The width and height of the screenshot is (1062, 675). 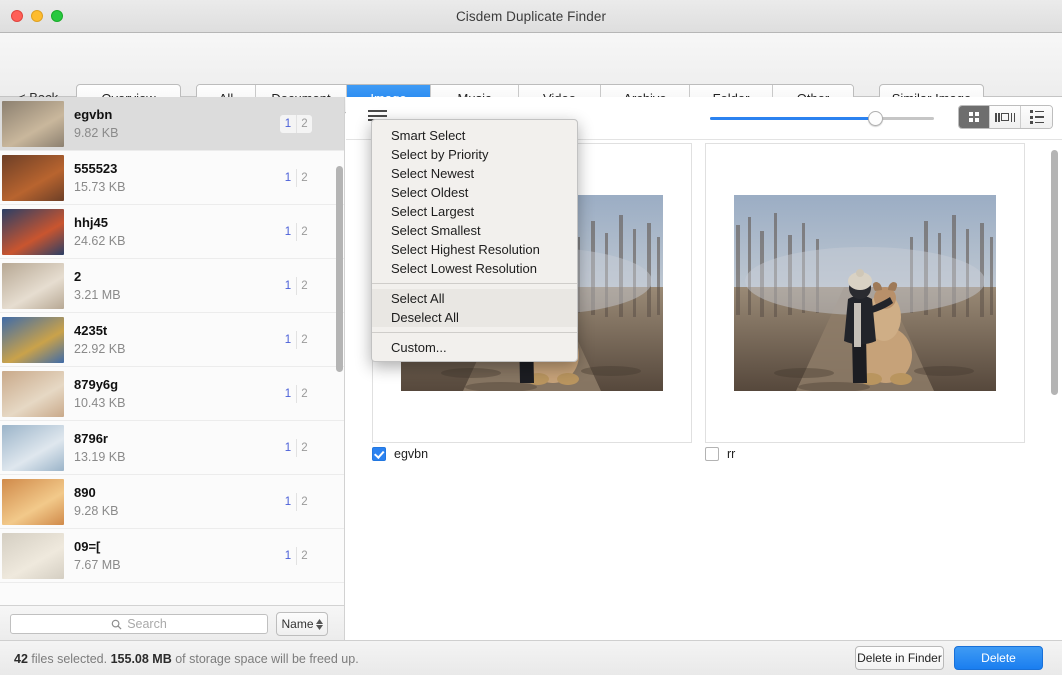 I want to click on title-bar: Cisdem Duplicate Finder, so click(x=531, y=16).